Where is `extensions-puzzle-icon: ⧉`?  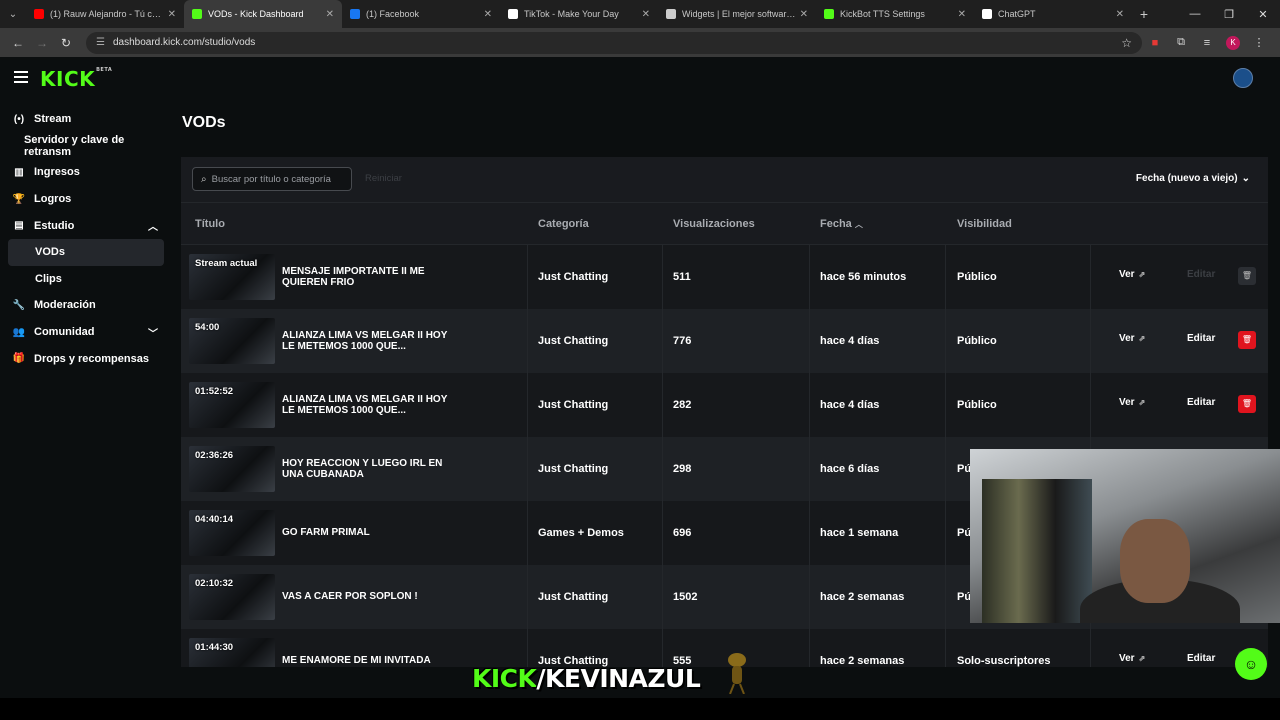
extensions-puzzle-icon: ⧉ is located at coordinates (1181, 42).